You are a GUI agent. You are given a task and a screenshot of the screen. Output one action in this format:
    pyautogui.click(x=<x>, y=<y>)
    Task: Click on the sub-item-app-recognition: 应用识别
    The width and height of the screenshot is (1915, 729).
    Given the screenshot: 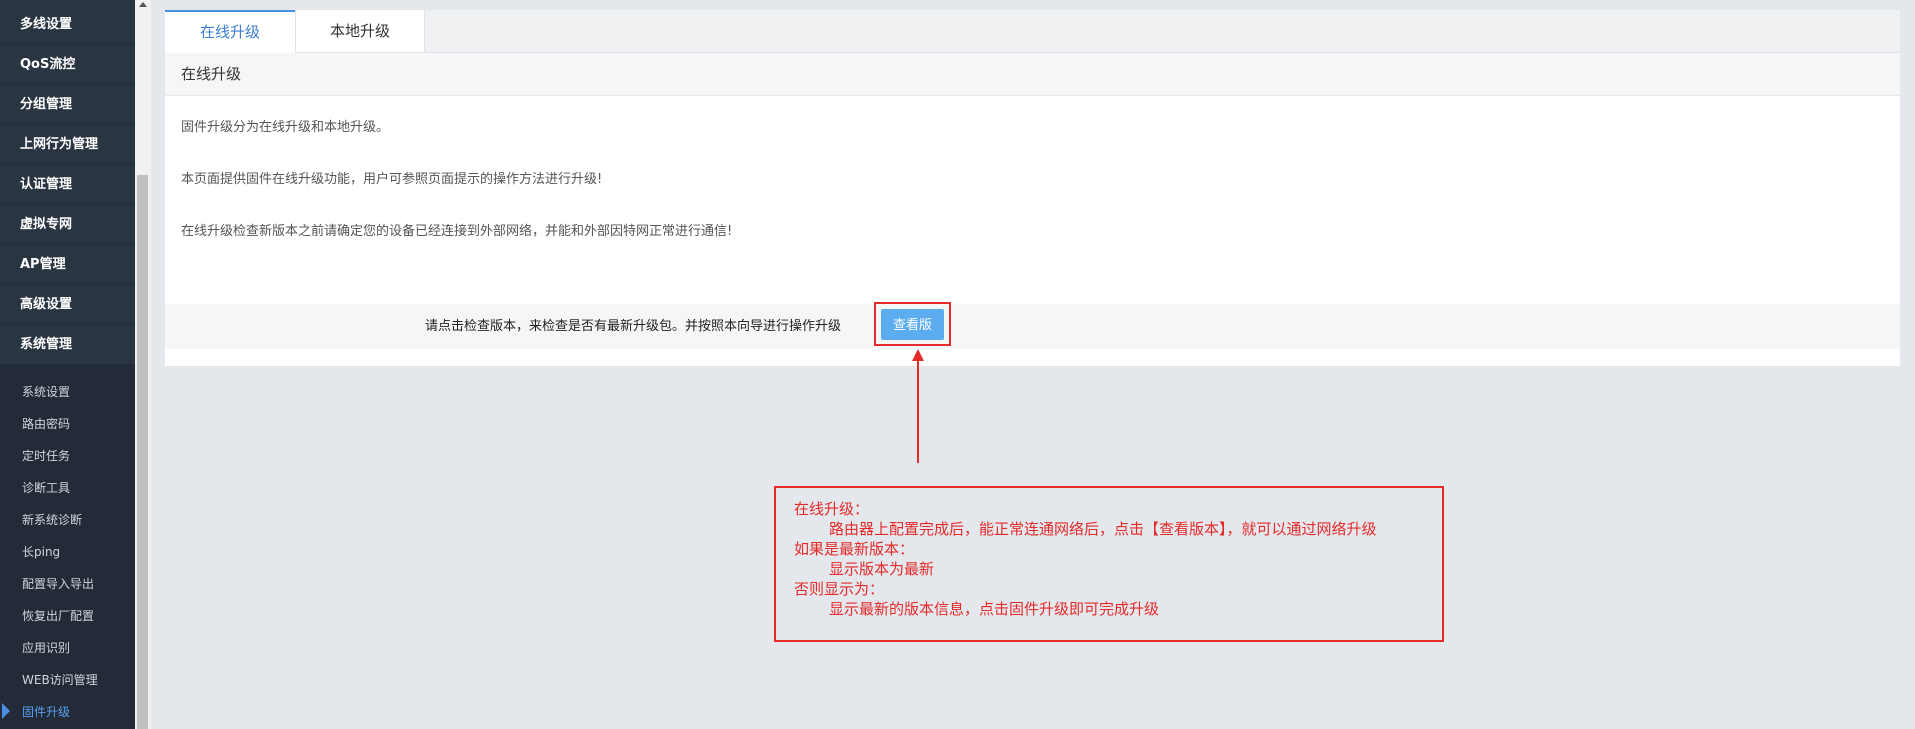 What is the action you would take?
    pyautogui.click(x=67, y=648)
    